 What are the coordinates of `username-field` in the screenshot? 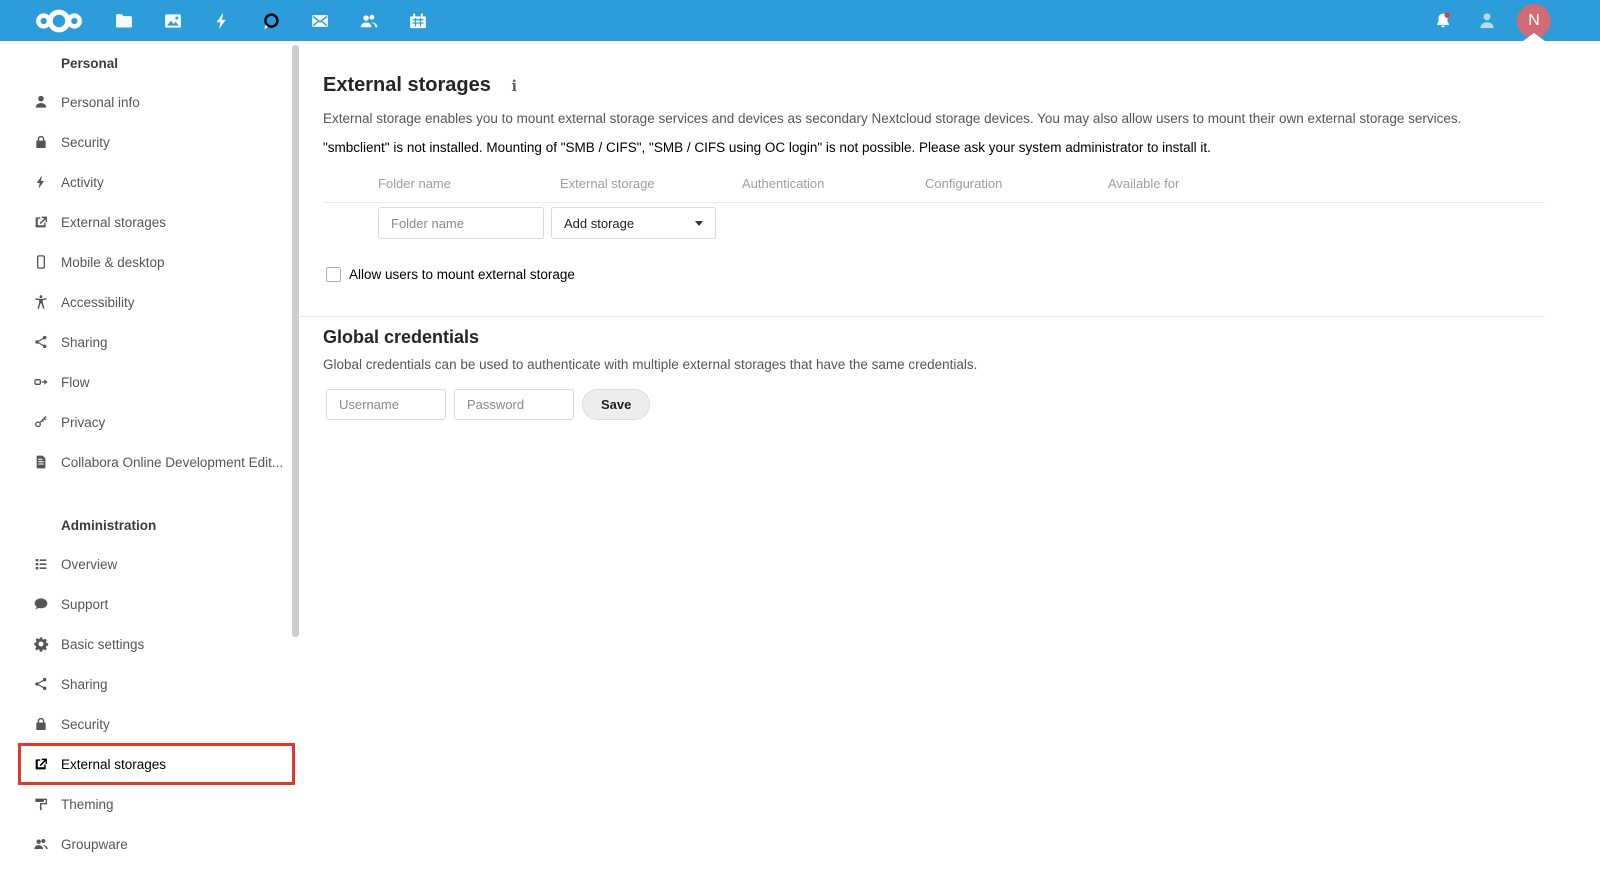 It's located at (386, 404).